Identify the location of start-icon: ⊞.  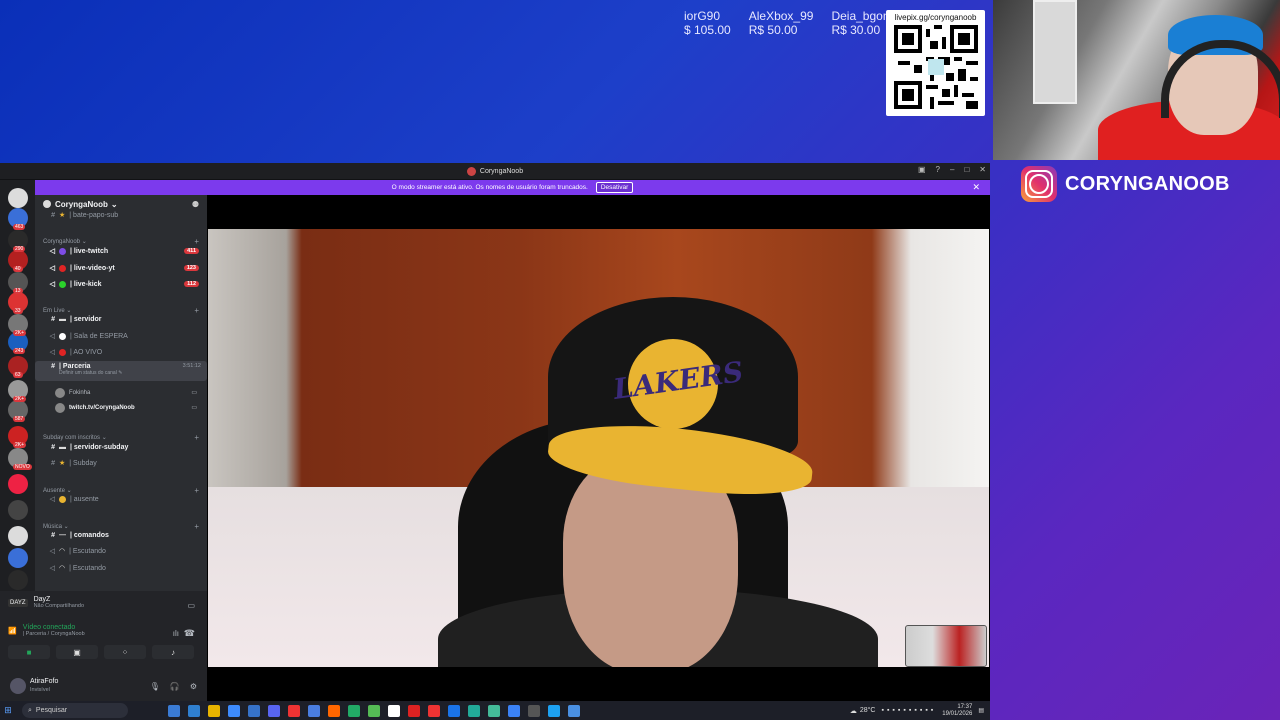
(8, 710).